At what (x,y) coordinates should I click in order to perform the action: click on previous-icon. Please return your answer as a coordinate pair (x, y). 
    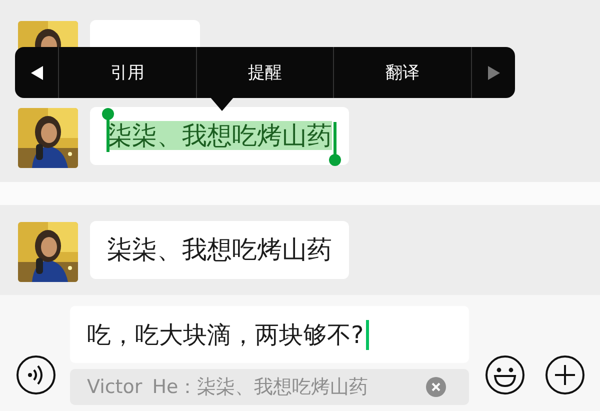
    Looking at the image, I should click on (36, 73).